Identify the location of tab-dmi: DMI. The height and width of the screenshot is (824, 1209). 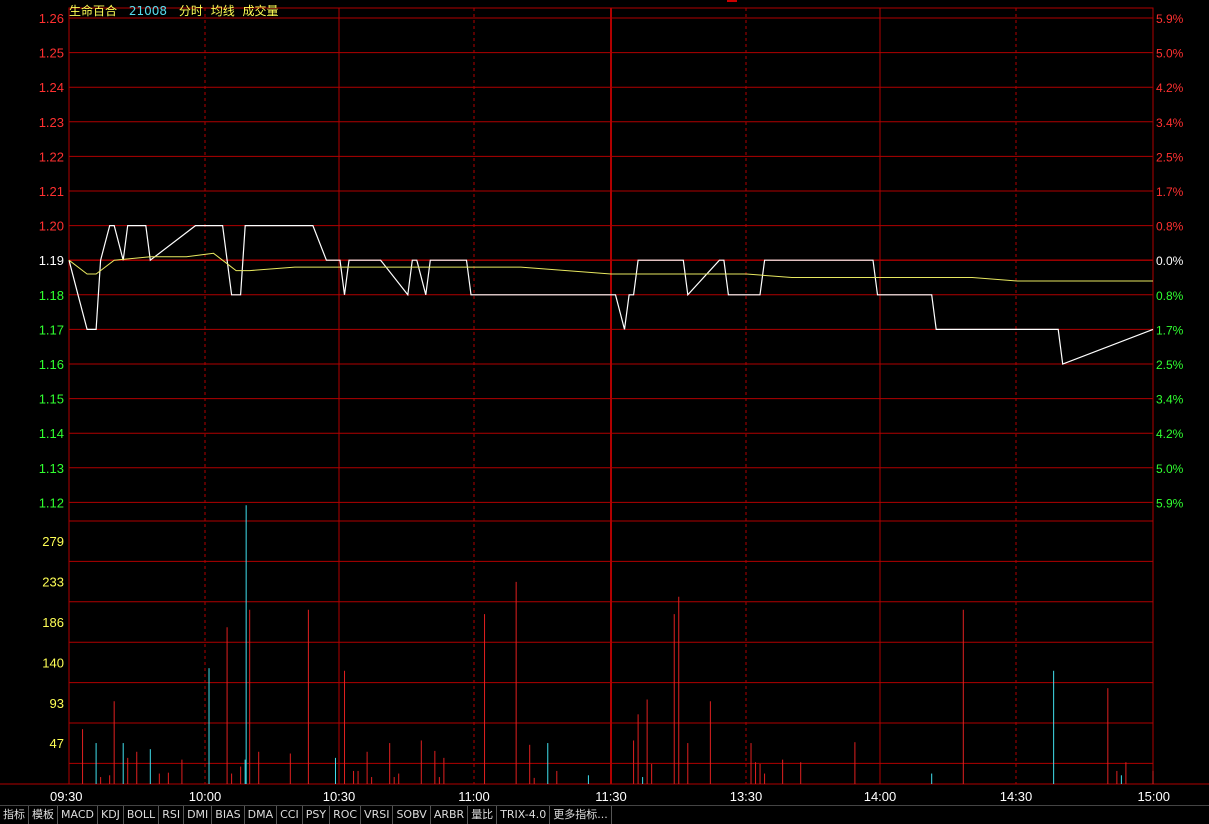
(198, 815).